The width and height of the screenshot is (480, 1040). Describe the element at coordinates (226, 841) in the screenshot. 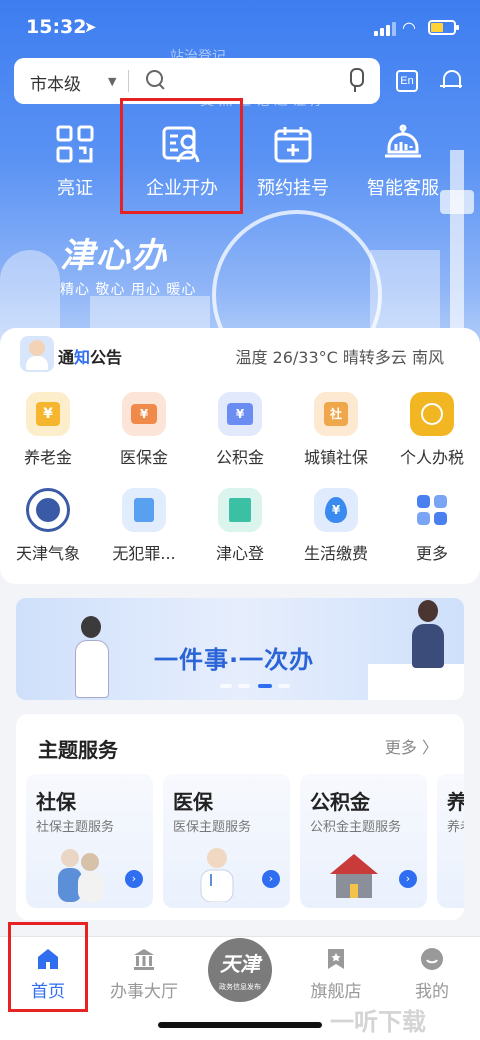

I see `theme-card-medical: 医保 医保主题服务 ›` at that location.